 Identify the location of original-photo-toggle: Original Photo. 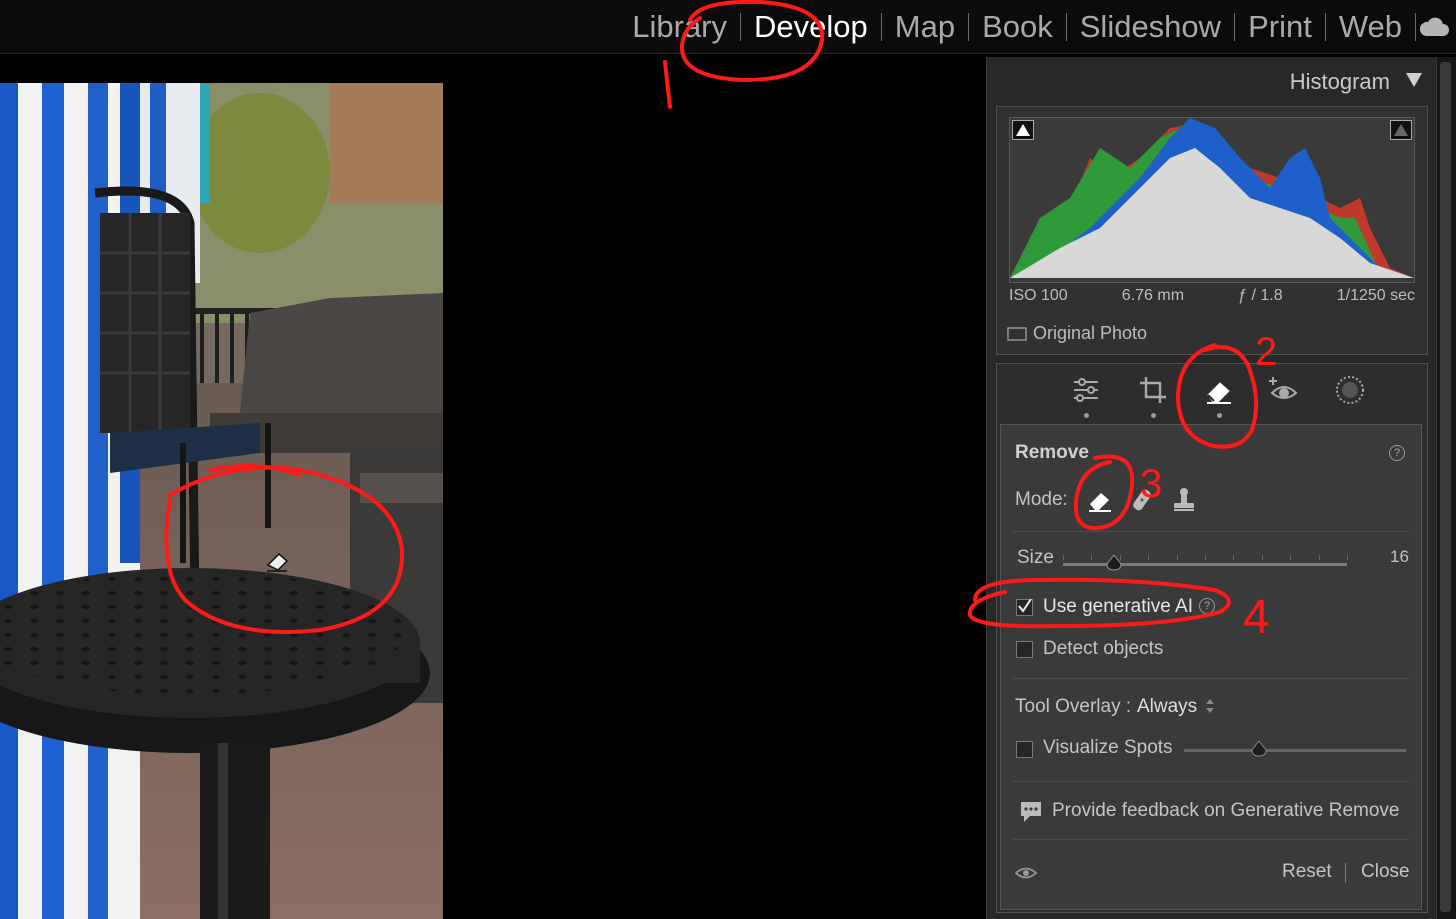
(1077, 333).